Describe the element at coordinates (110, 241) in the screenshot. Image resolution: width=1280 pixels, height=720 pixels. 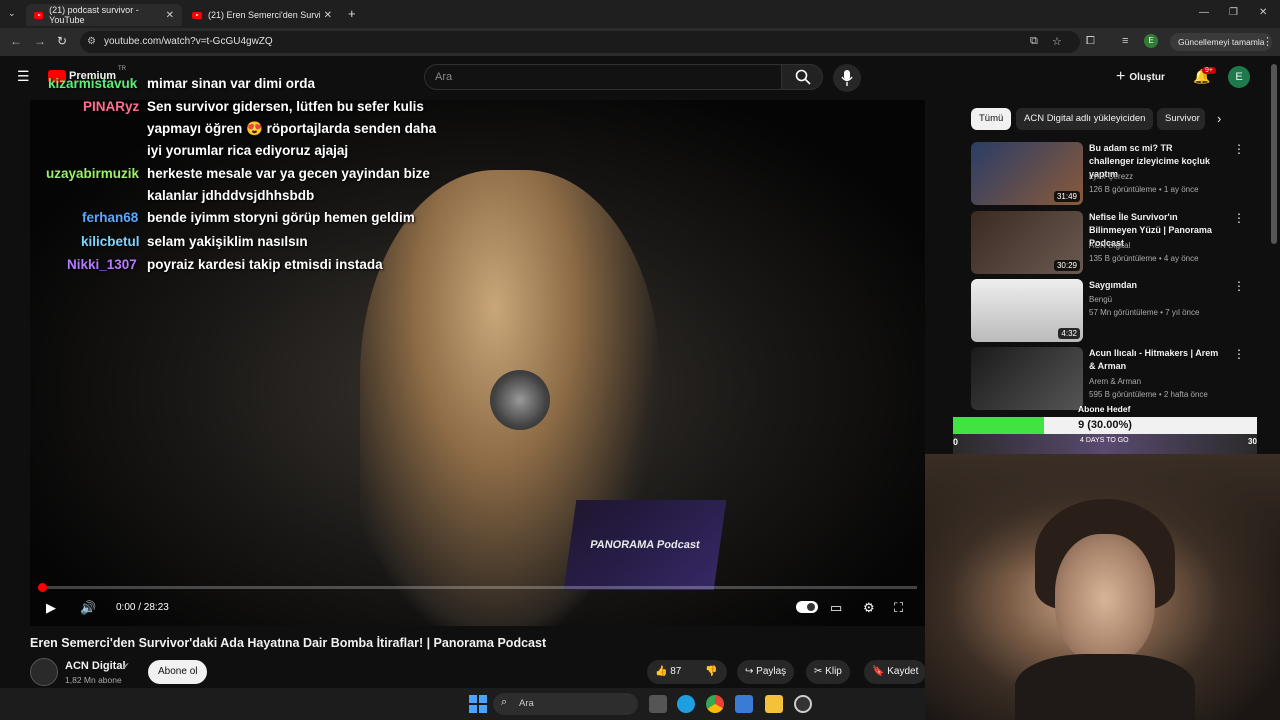
I see `chat-username: kilicbetul` at that location.